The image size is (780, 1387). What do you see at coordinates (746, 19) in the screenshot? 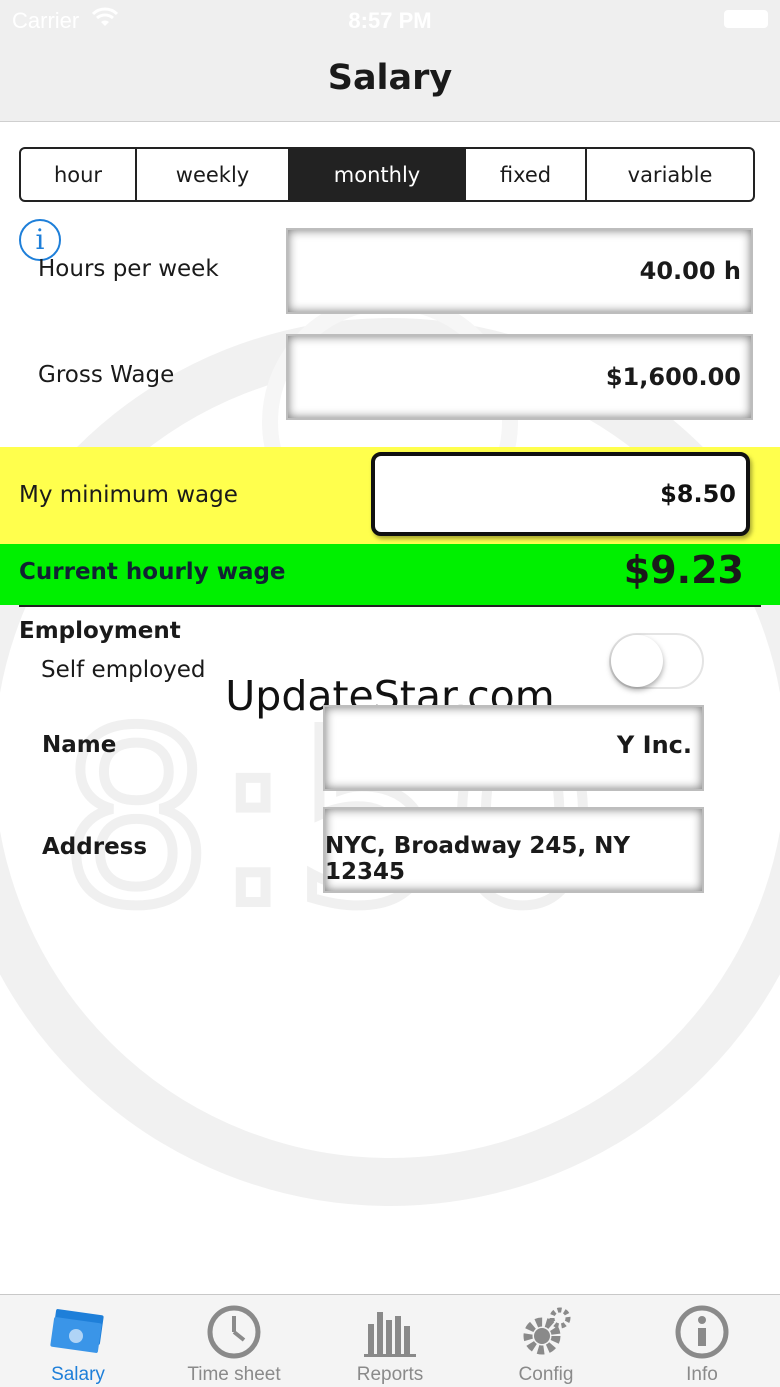
I see `battery-icon` at bounding box center [746, 19].